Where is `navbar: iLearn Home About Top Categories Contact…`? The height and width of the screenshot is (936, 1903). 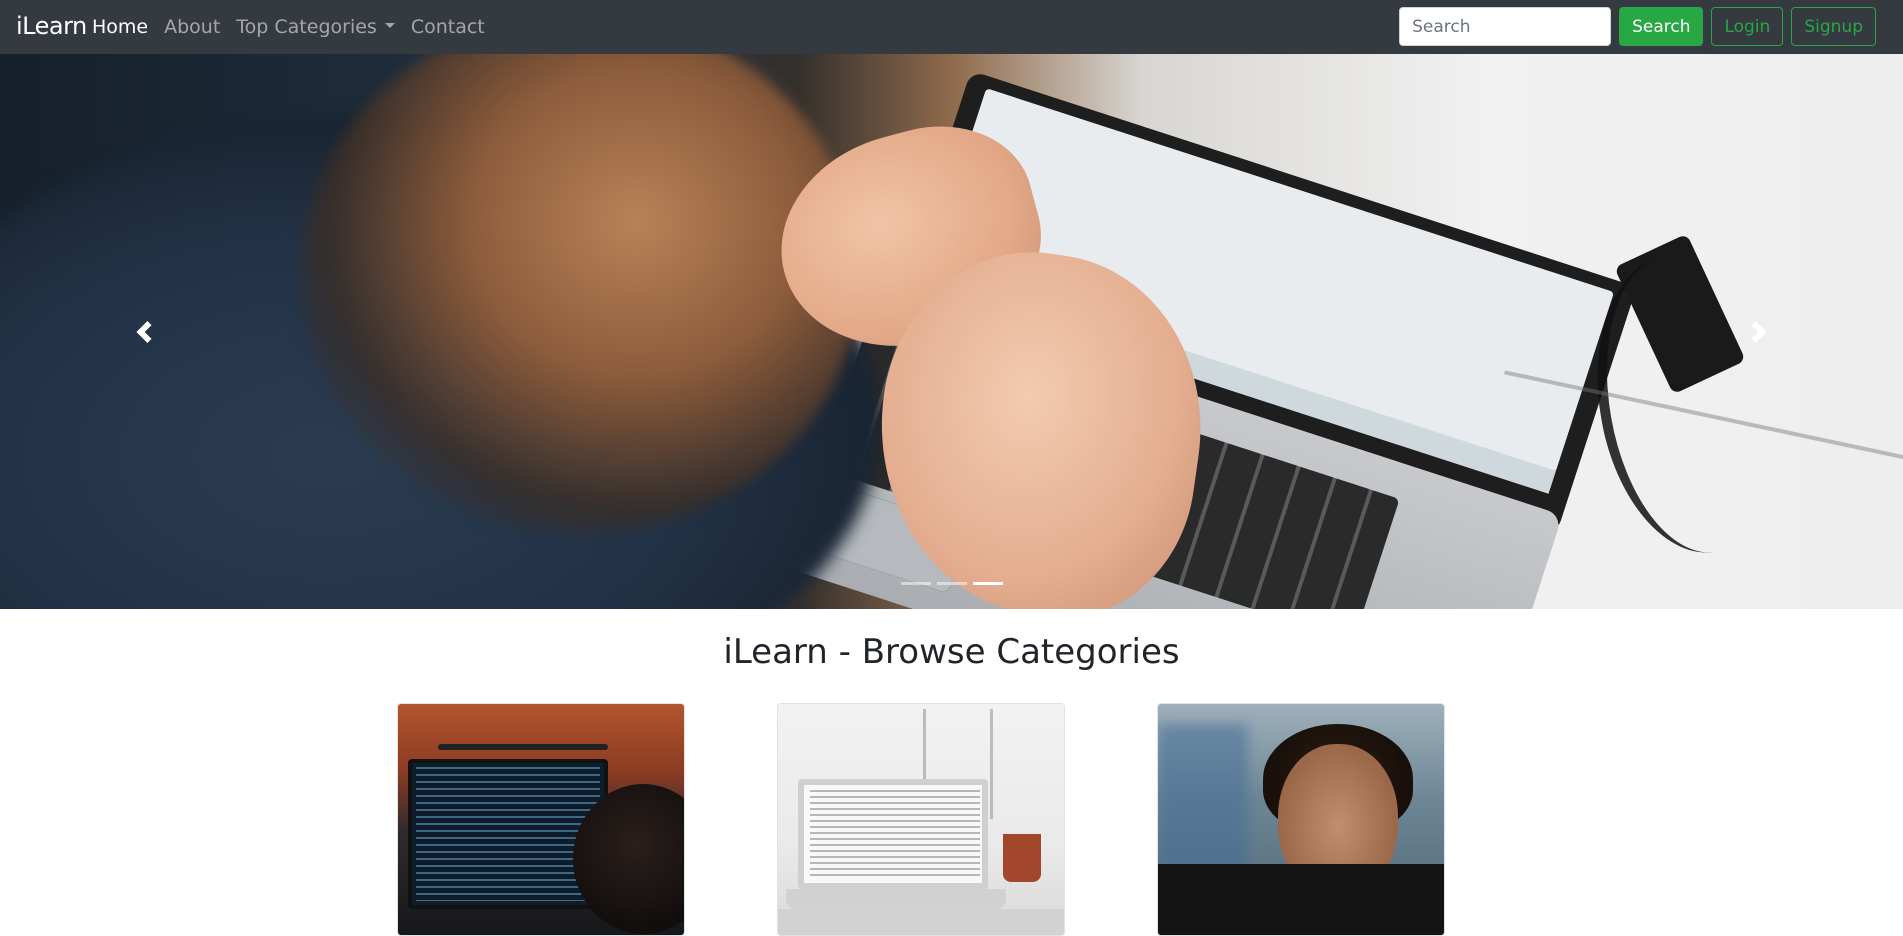
navbar: iLearn Home About Top Categories Contact… is located at coordinates (951, 27).